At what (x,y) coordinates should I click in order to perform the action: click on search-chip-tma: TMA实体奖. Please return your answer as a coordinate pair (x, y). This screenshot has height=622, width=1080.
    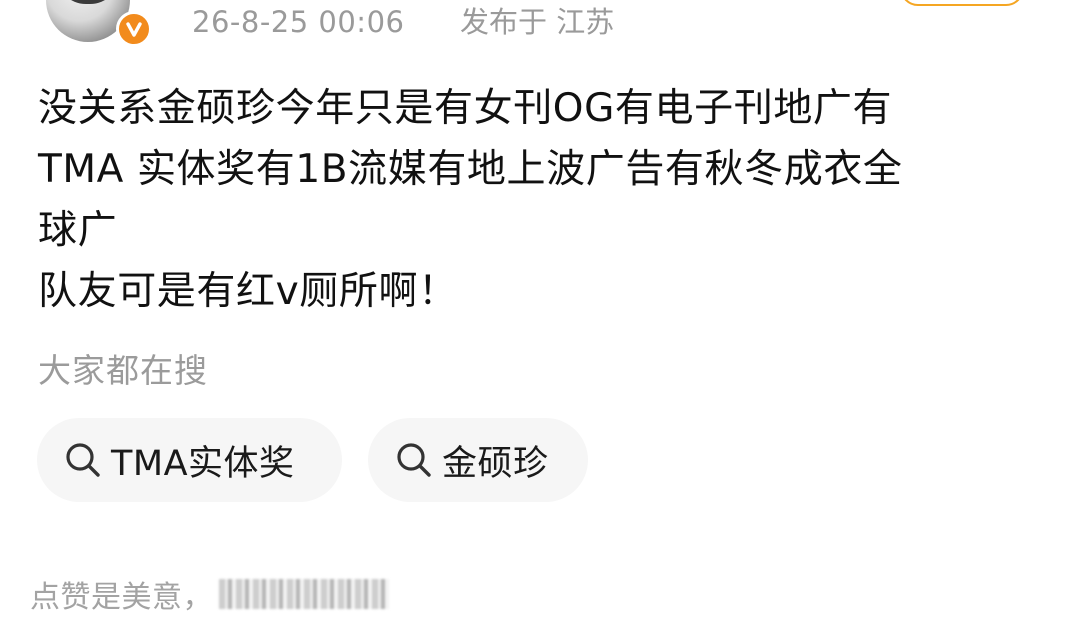
    Looking at the image, I should click on (189, 460).